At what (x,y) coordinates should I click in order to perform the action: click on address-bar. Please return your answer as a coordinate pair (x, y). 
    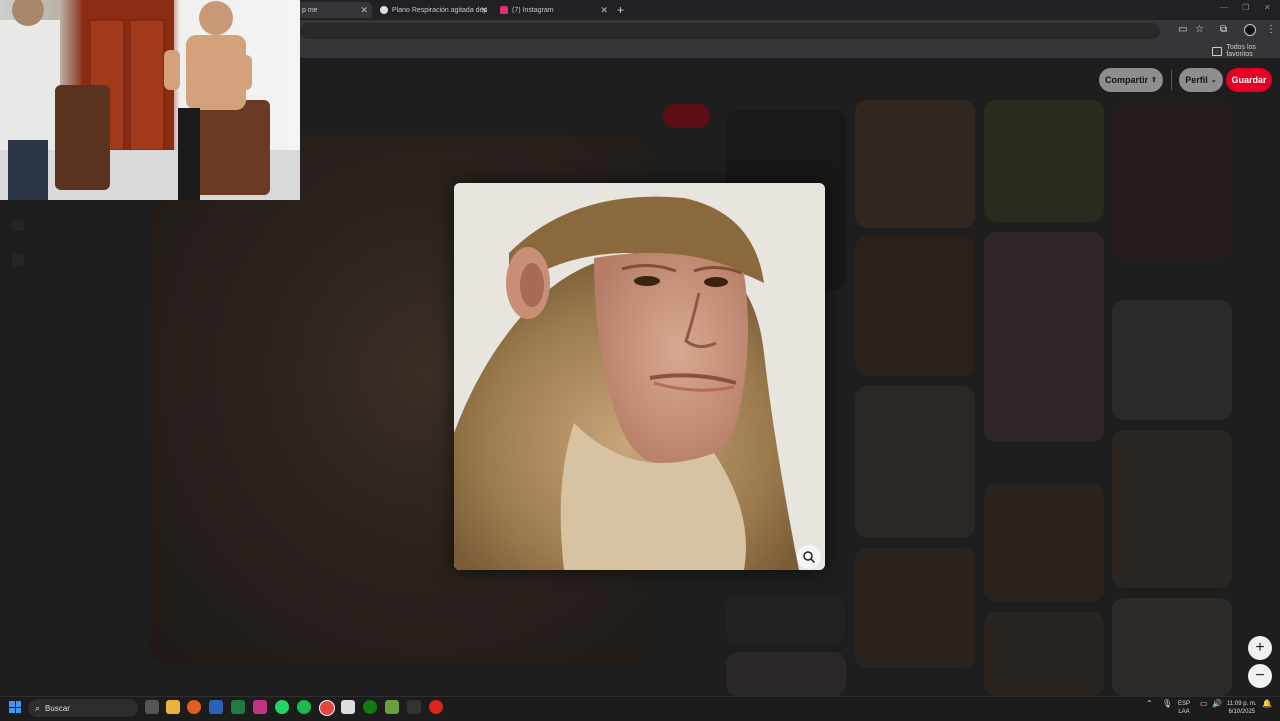
    Looking at the image, I should click on (730, 31).